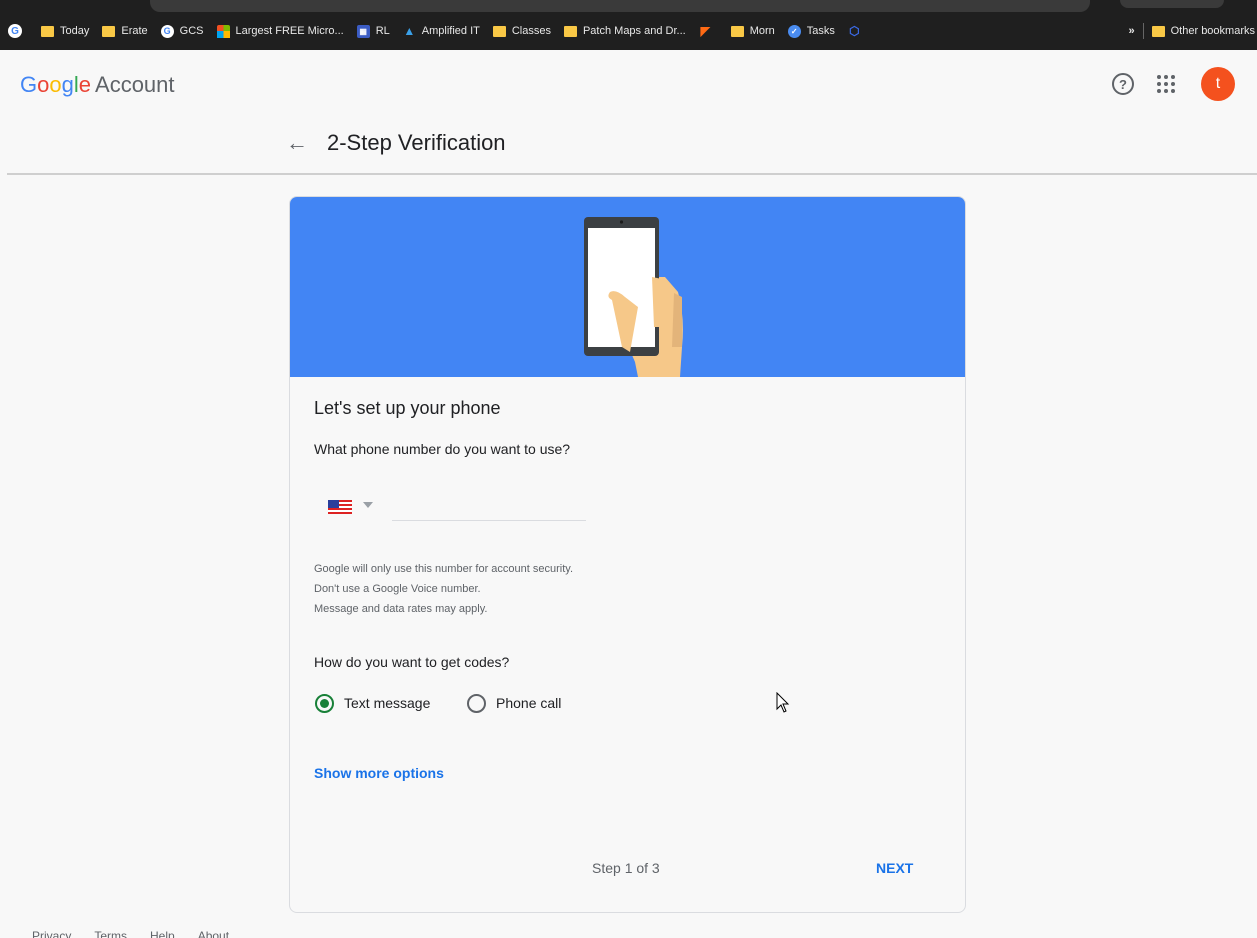  What do you see at coordinates (110, 933) in the screenshot?
I see `footer-terms-link: Terms` at bounding box center [110, 933].